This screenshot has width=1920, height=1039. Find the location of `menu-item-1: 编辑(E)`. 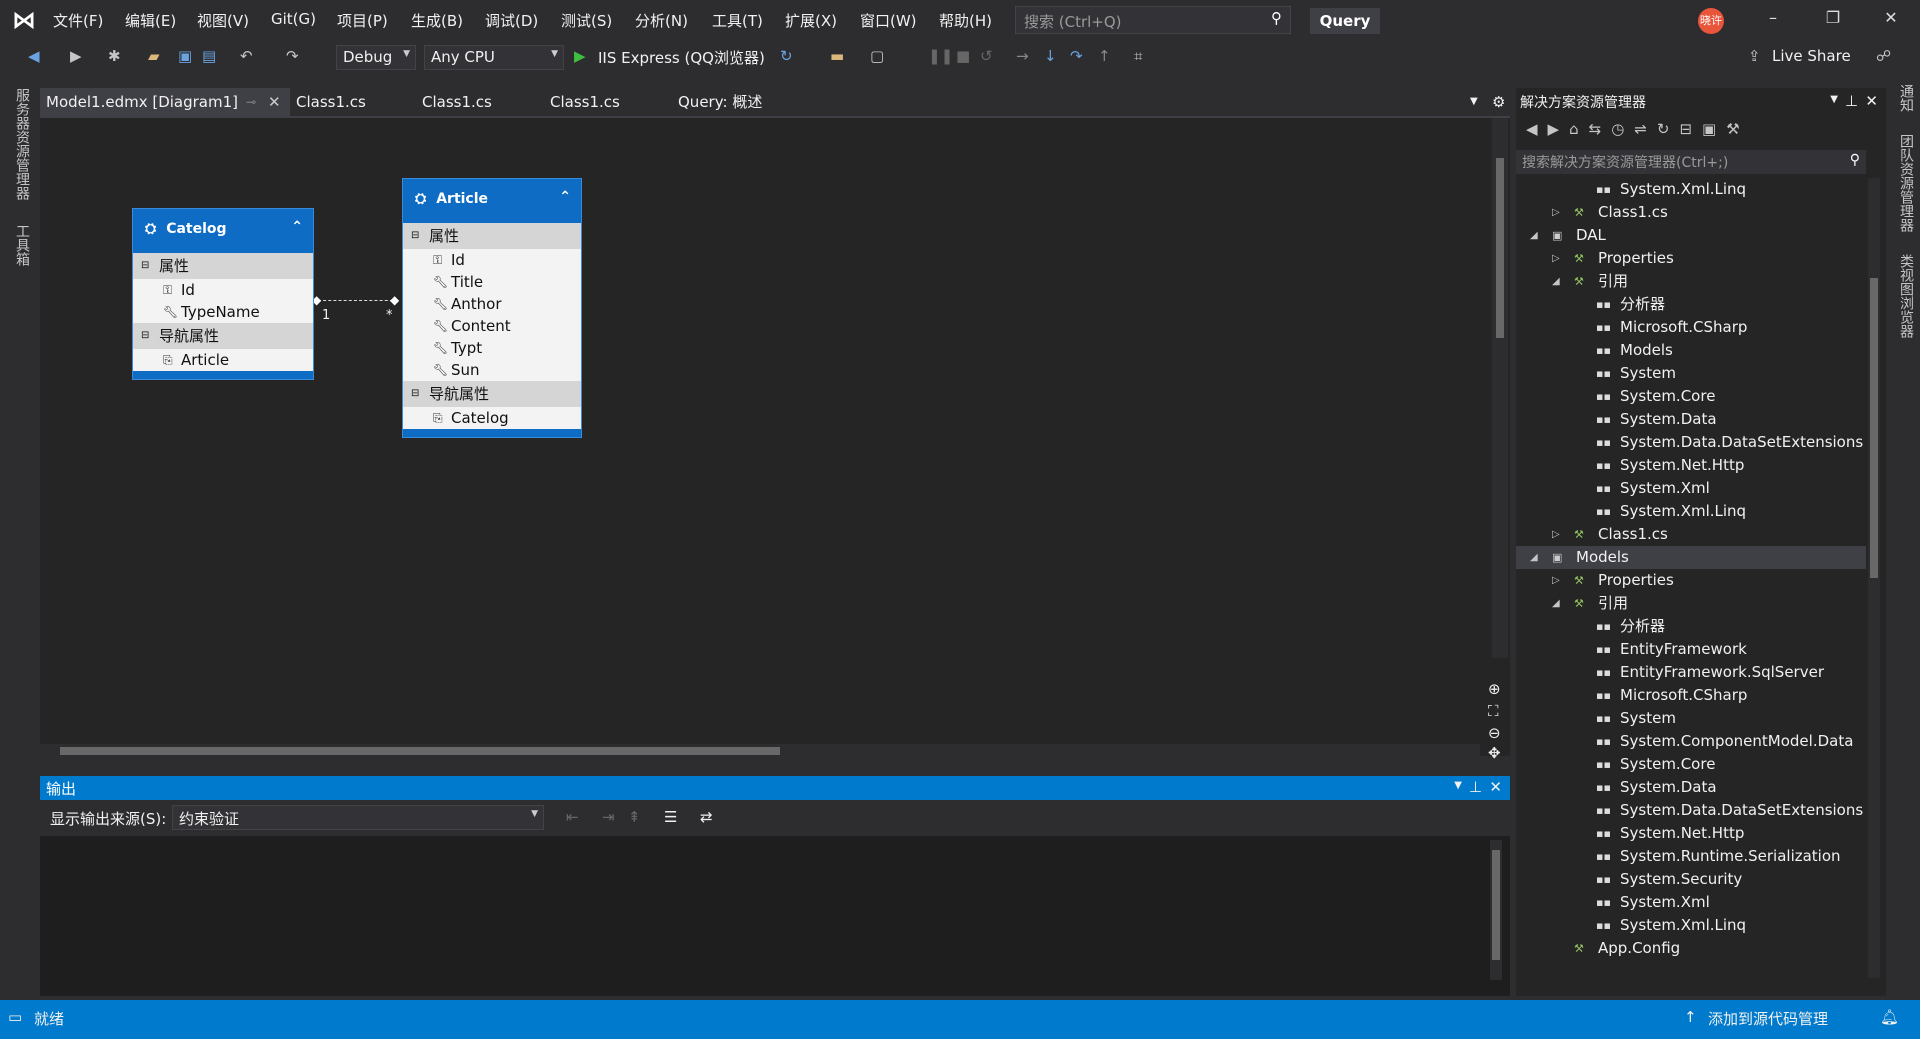

menu-item-1: 编辑(E) is located at coordinates (150, 20).